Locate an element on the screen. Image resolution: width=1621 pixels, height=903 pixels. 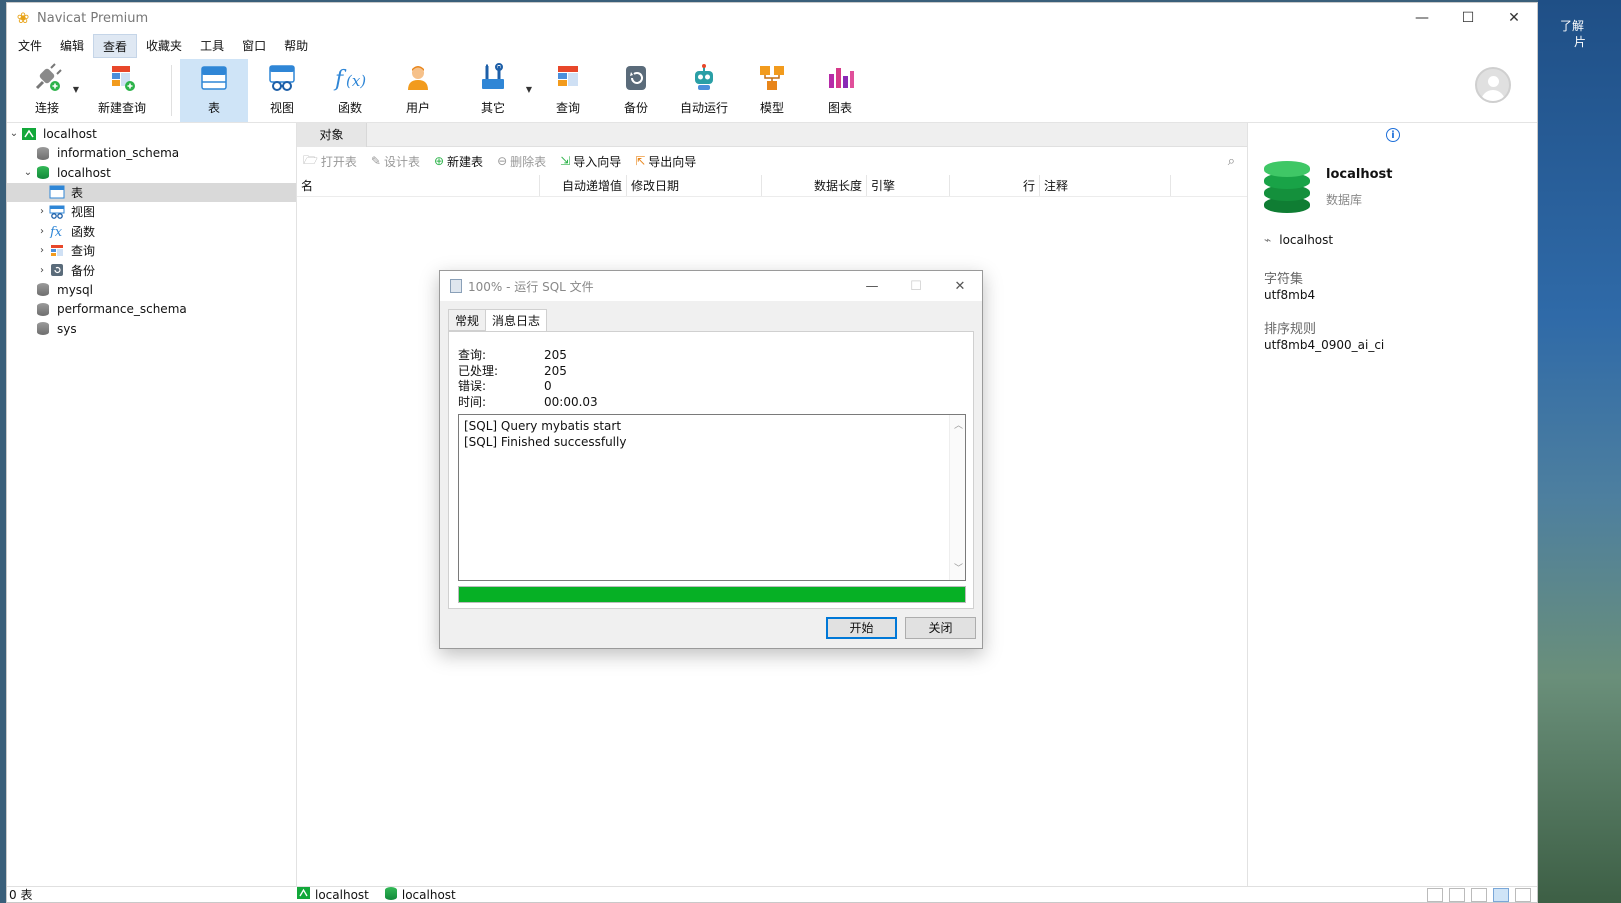
toolbar-model-button: 模型 is located at coordinates (772, 90).